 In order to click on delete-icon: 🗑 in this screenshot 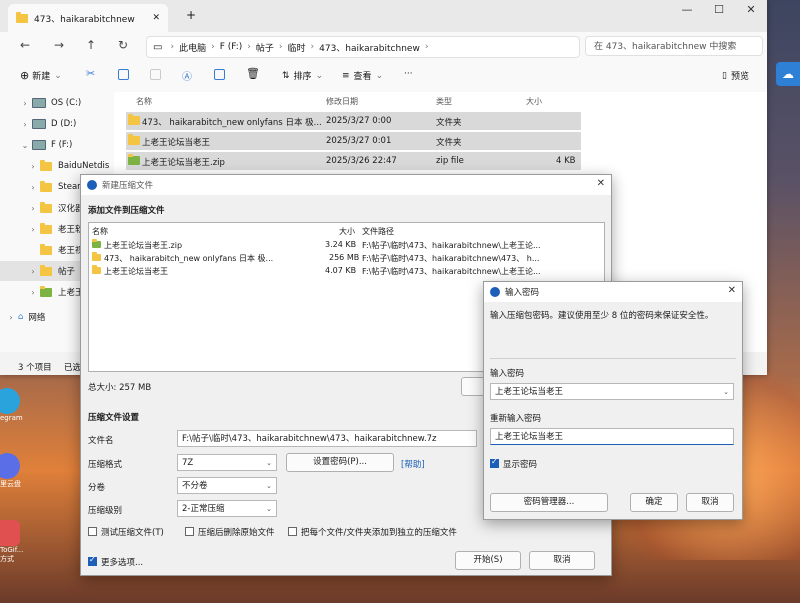, I will do `click(253, 73)`.